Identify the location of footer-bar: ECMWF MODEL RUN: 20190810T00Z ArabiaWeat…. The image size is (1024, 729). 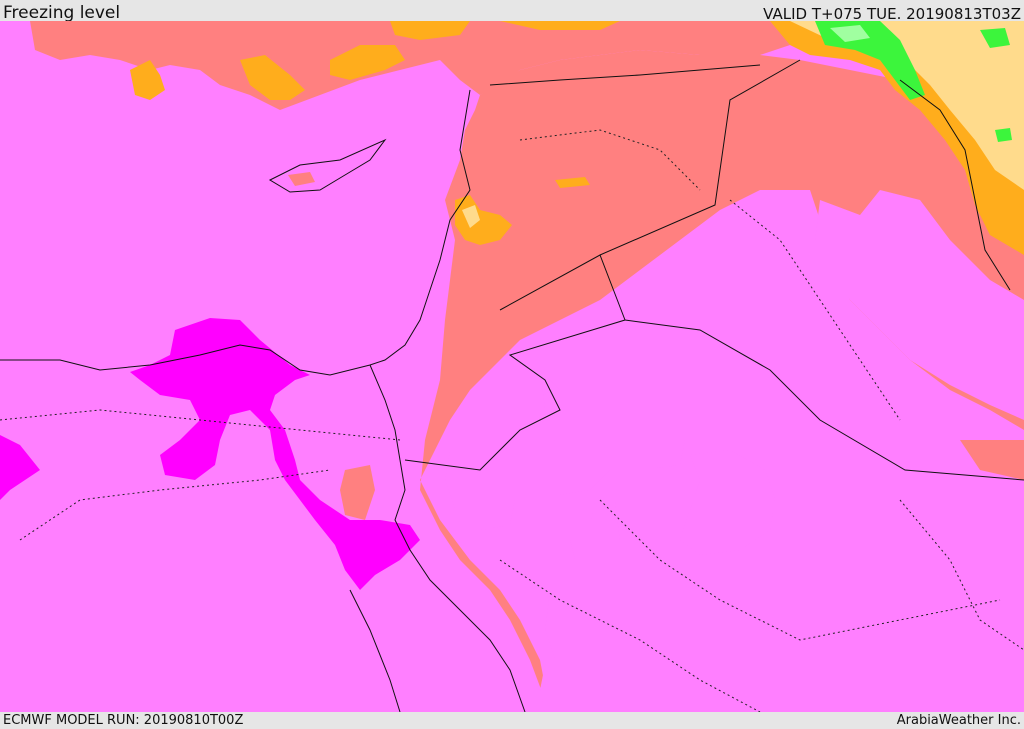
(512, 720).